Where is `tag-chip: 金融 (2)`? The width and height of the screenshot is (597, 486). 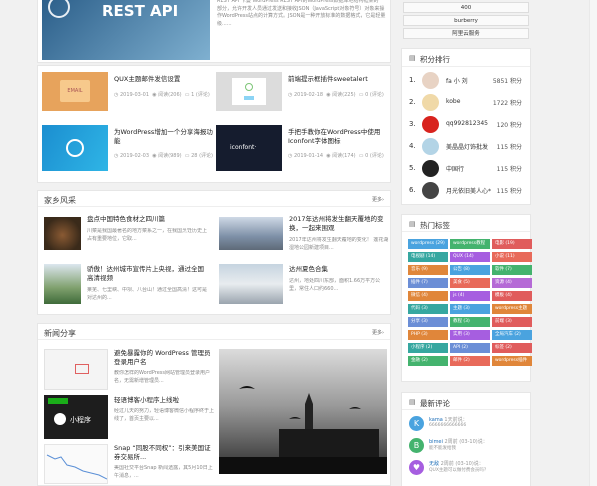
tag-chip: 金融 (2) is located at coordinates (428, 361).